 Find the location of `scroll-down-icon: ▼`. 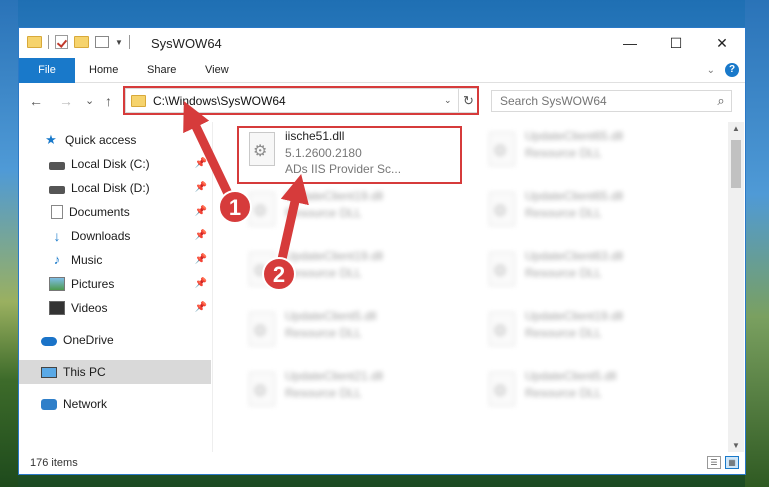

scroll-down-icon: ▼ is located at coordinates (736, 445).